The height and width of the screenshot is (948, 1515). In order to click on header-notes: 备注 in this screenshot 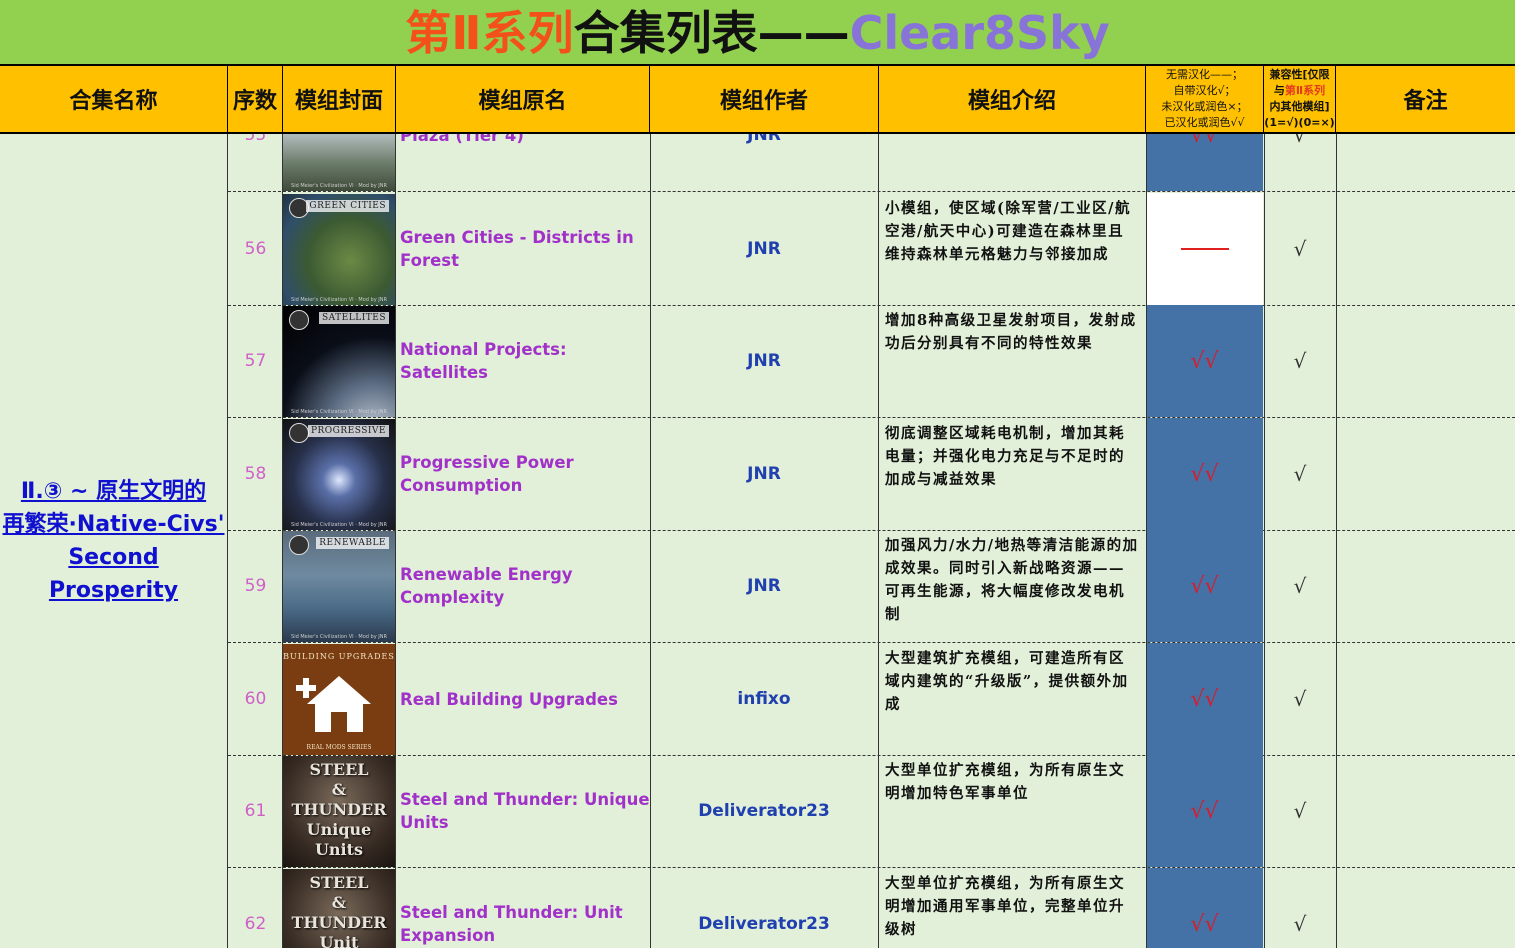, I will do `click(1425, 99)`.